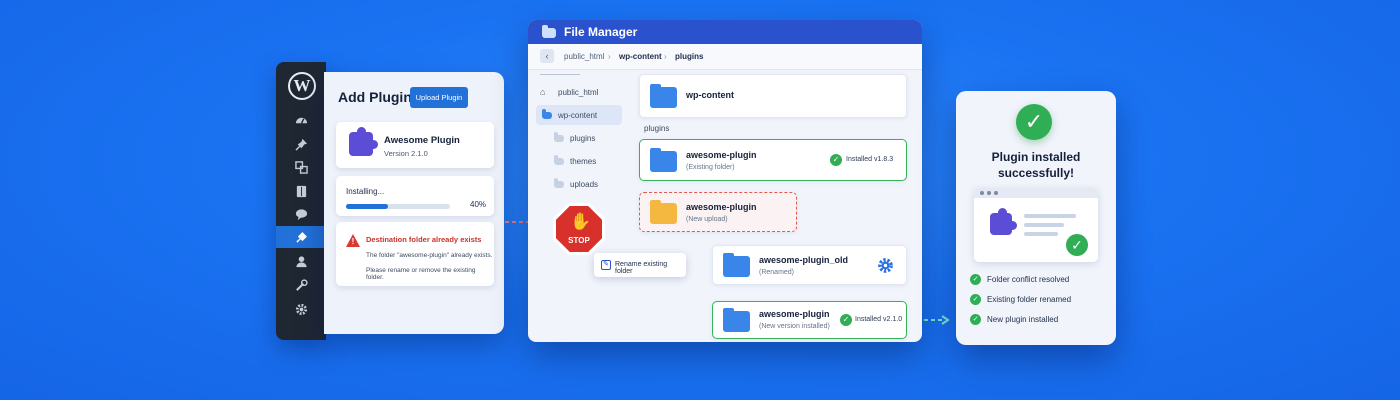 This screenshot has height=400, width=1400. What do you see at coordinates (583, 138) in the screenshot?
I see `sidebar-item-label: plugins` at bounding box center [583, 138].